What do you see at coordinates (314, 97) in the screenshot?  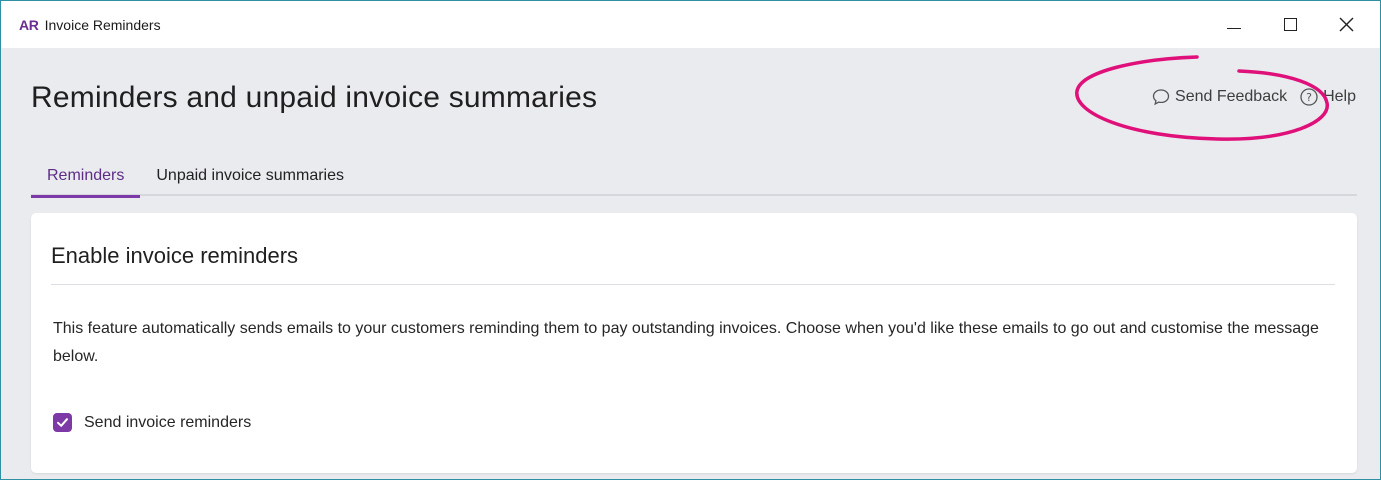 I see `page-title: Reminders and unpaid invoice summaries` at bounding box center [314, 97].